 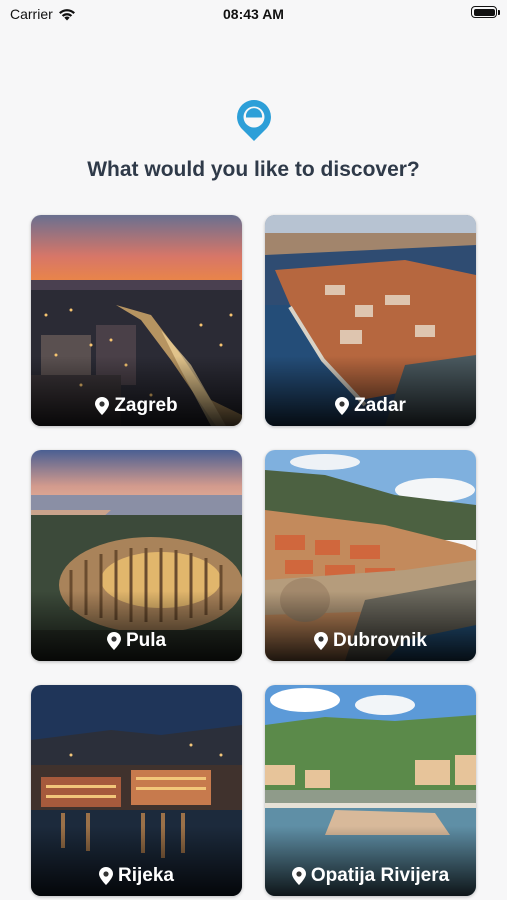 What do you see at coordinates (380, 875) in the screenshot?
I see `destination-name: Opatija Rivijera` at bounding box center [380, 875].